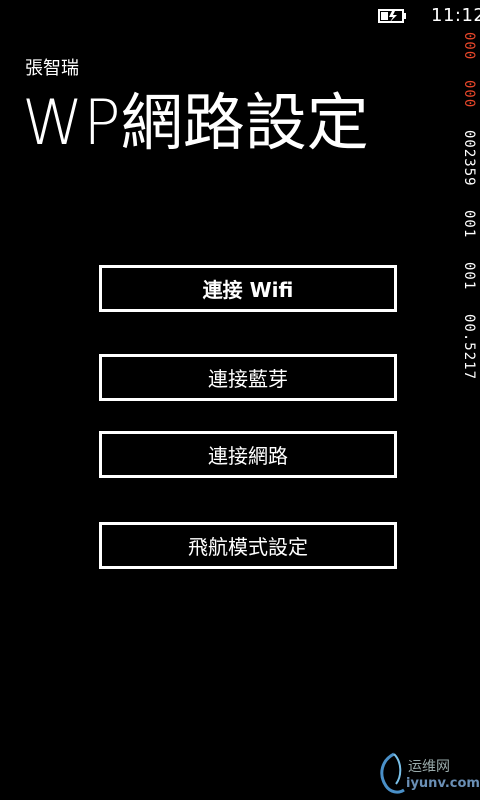 This screenshot has height=800, width=480. Describe the element at coordinates (469, 347) in the screenshot. I see `counter-6: 00.5217` at that location.